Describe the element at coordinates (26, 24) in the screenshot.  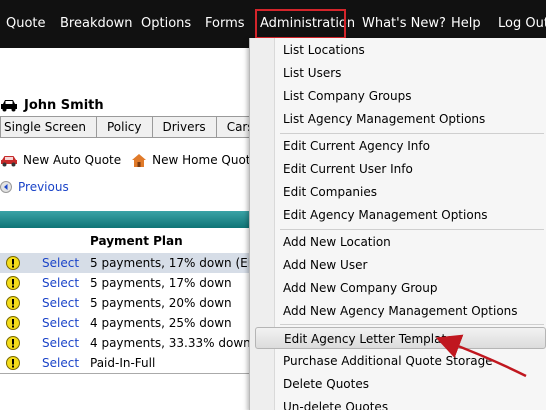
I see `nav-quote: Quote` at that location.